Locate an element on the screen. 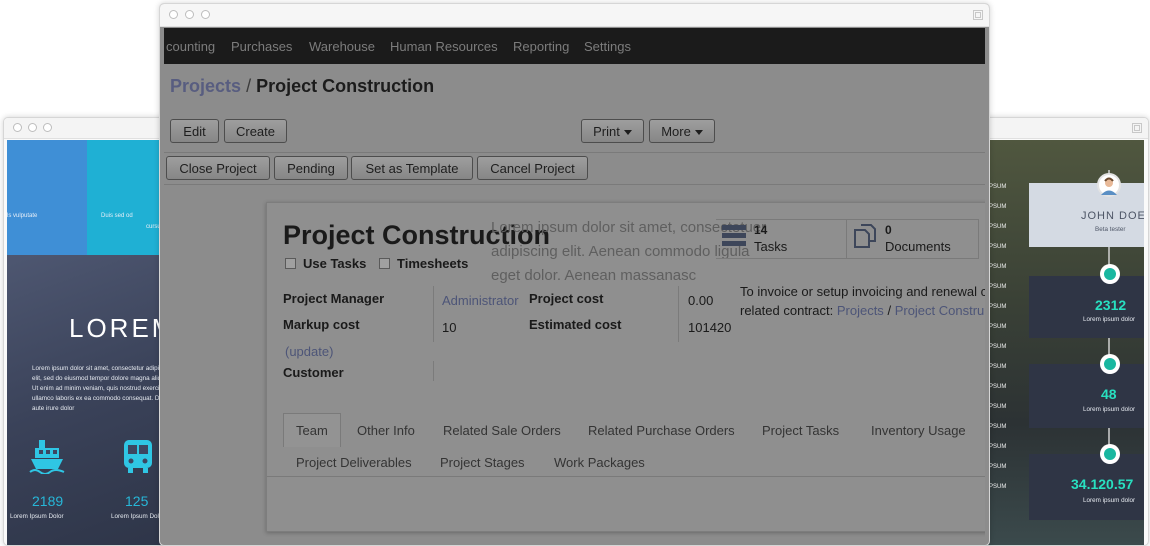 Image resolution: width=1150 pixels, height=546 pixels. nav-item-reporting: Reporting is located at coordinates (541, 46).